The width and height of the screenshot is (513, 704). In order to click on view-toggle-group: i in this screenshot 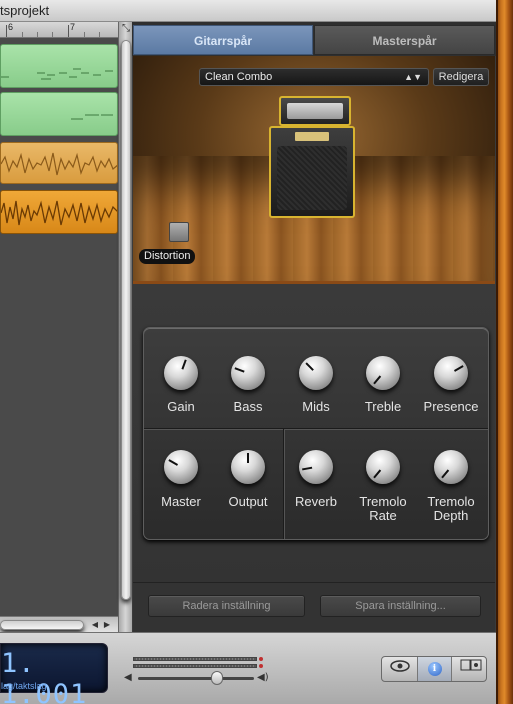, I will do `click(434, 669)`.